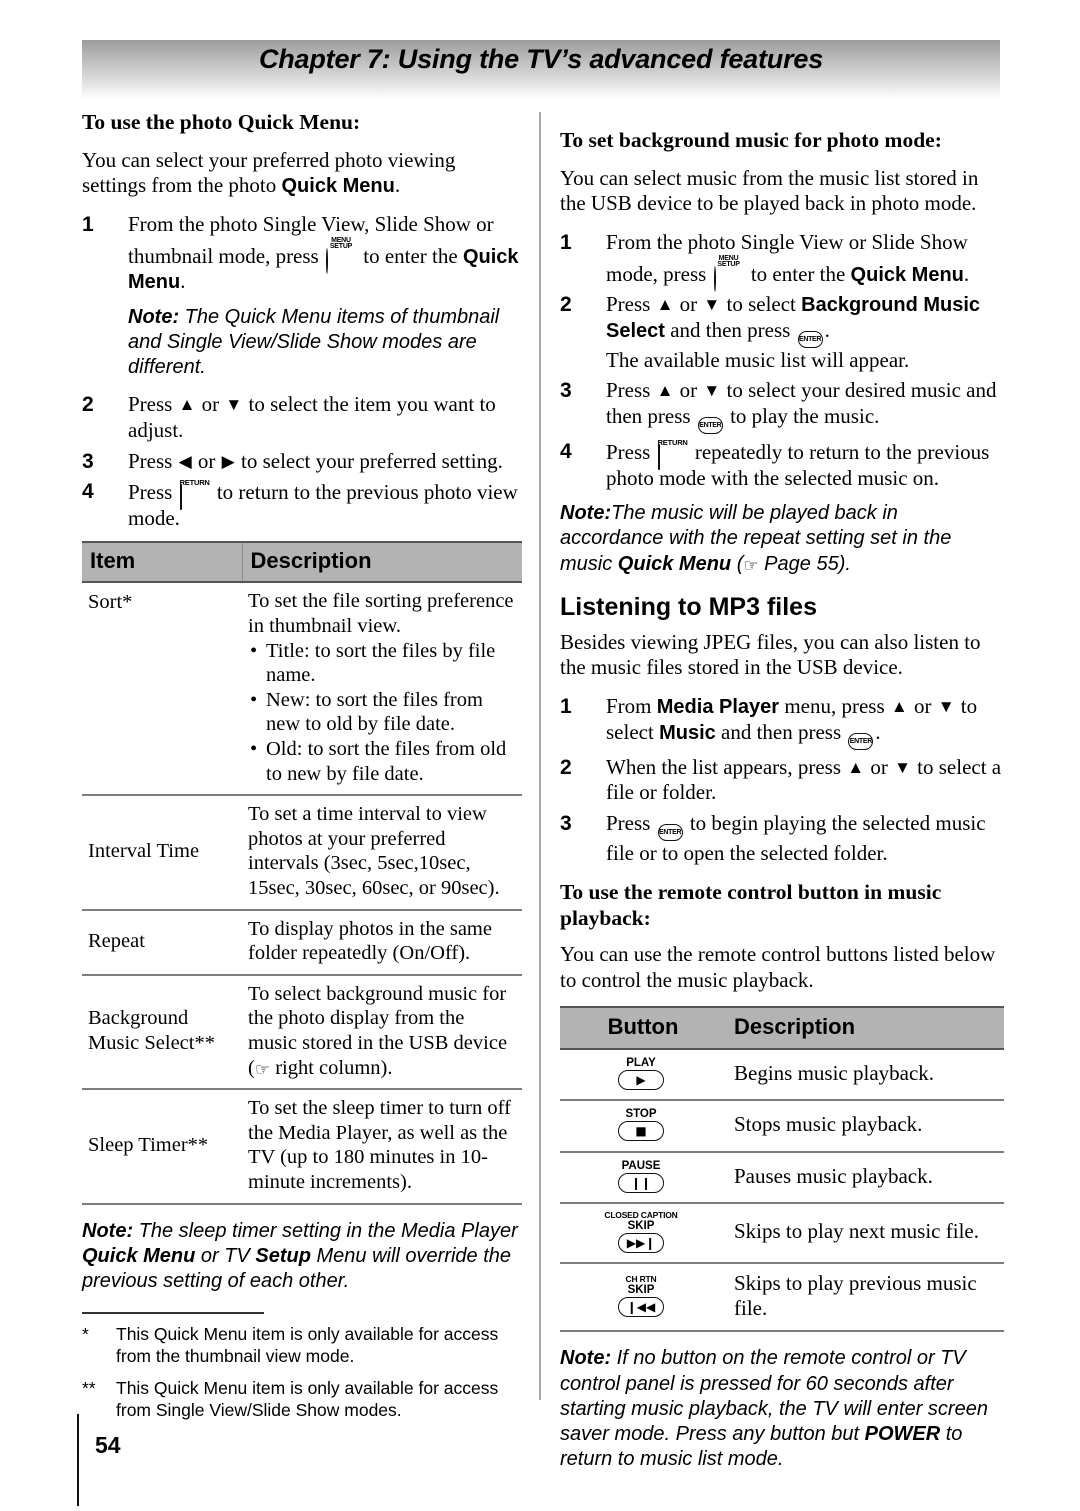 The image size is (1080, 1511). I want to click on note-text-2: or TV, so click(225, 1255).